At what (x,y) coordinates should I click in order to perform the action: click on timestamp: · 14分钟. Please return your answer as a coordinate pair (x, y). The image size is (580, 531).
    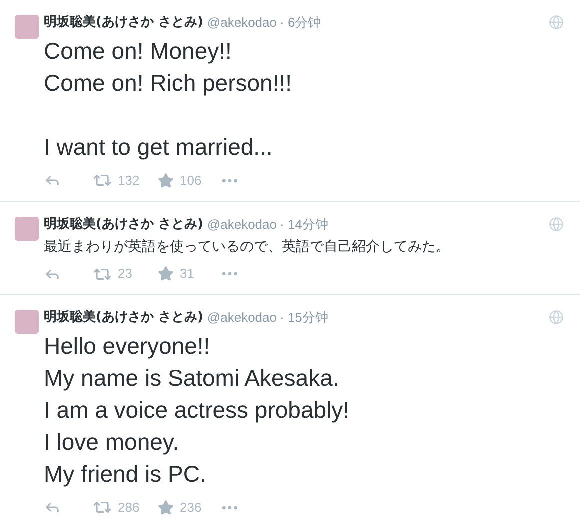
    Looking at the image, I should click on (304, 224).